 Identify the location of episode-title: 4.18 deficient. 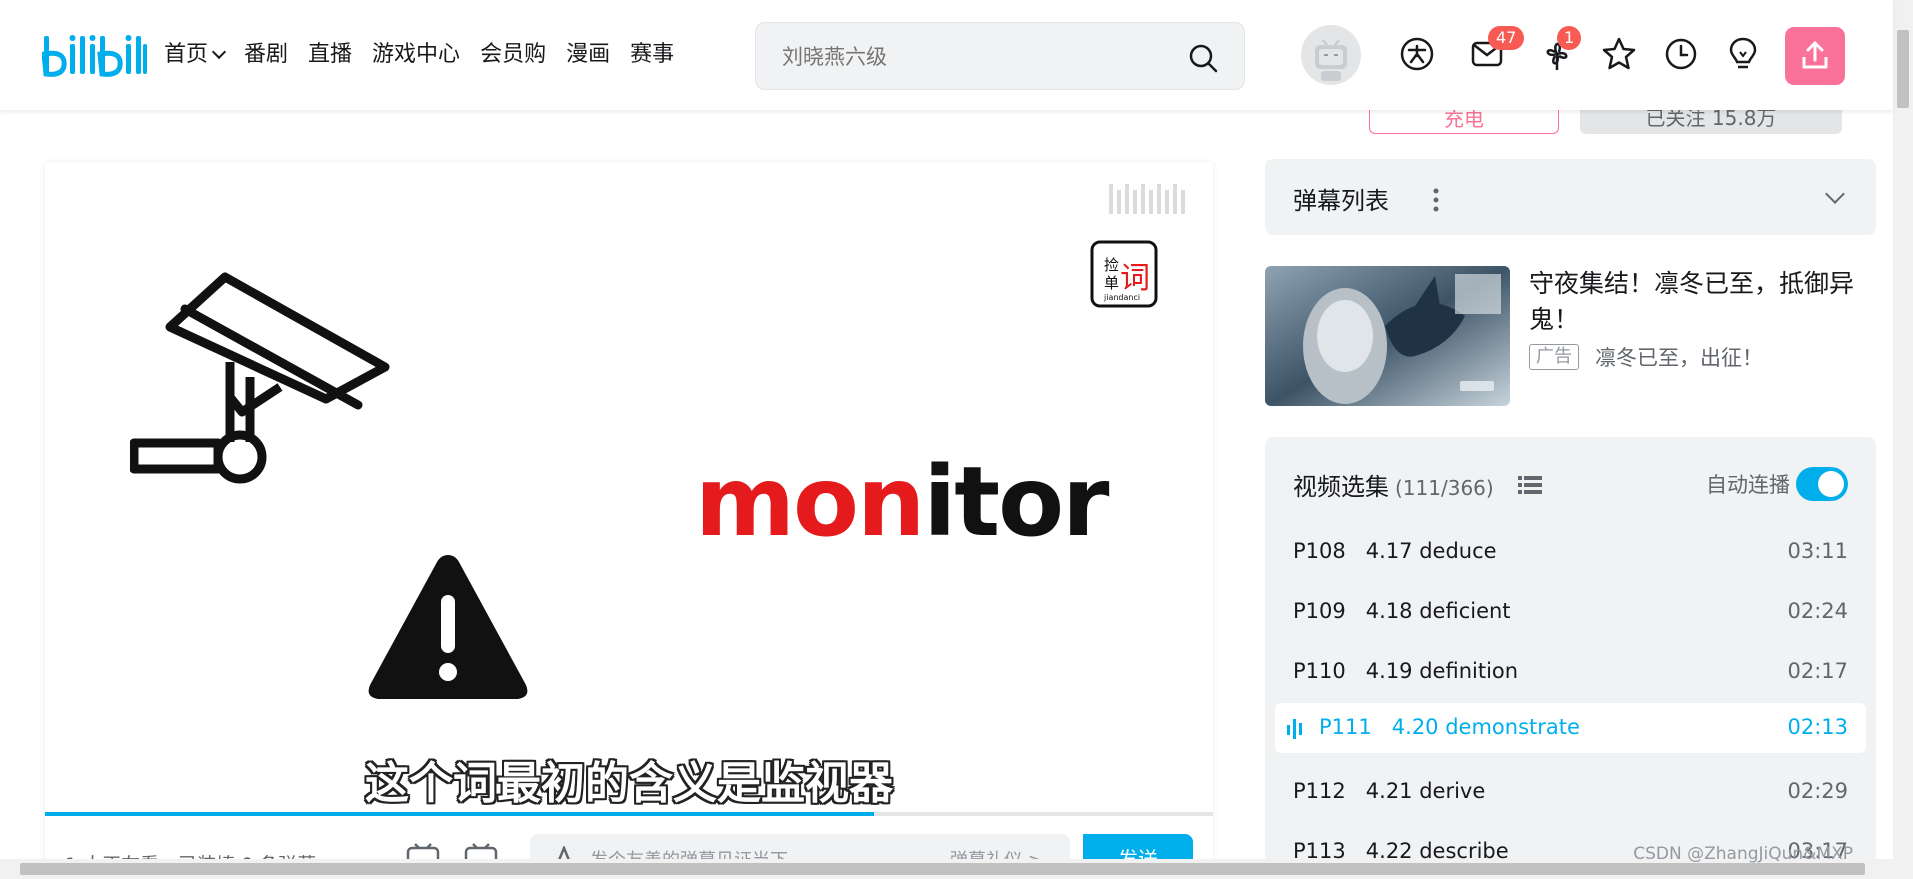
(1438, 611).